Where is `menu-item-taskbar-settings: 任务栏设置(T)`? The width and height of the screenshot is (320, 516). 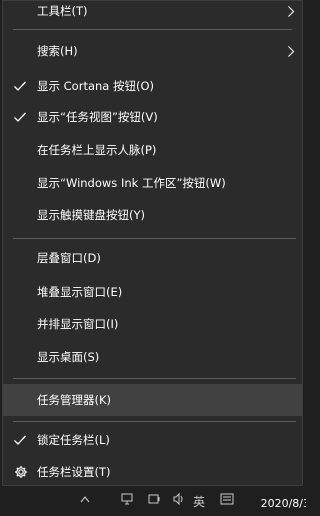 menu-item-taskbar-settings: 任务栏设置(T) is located at coordinates (152, 472).